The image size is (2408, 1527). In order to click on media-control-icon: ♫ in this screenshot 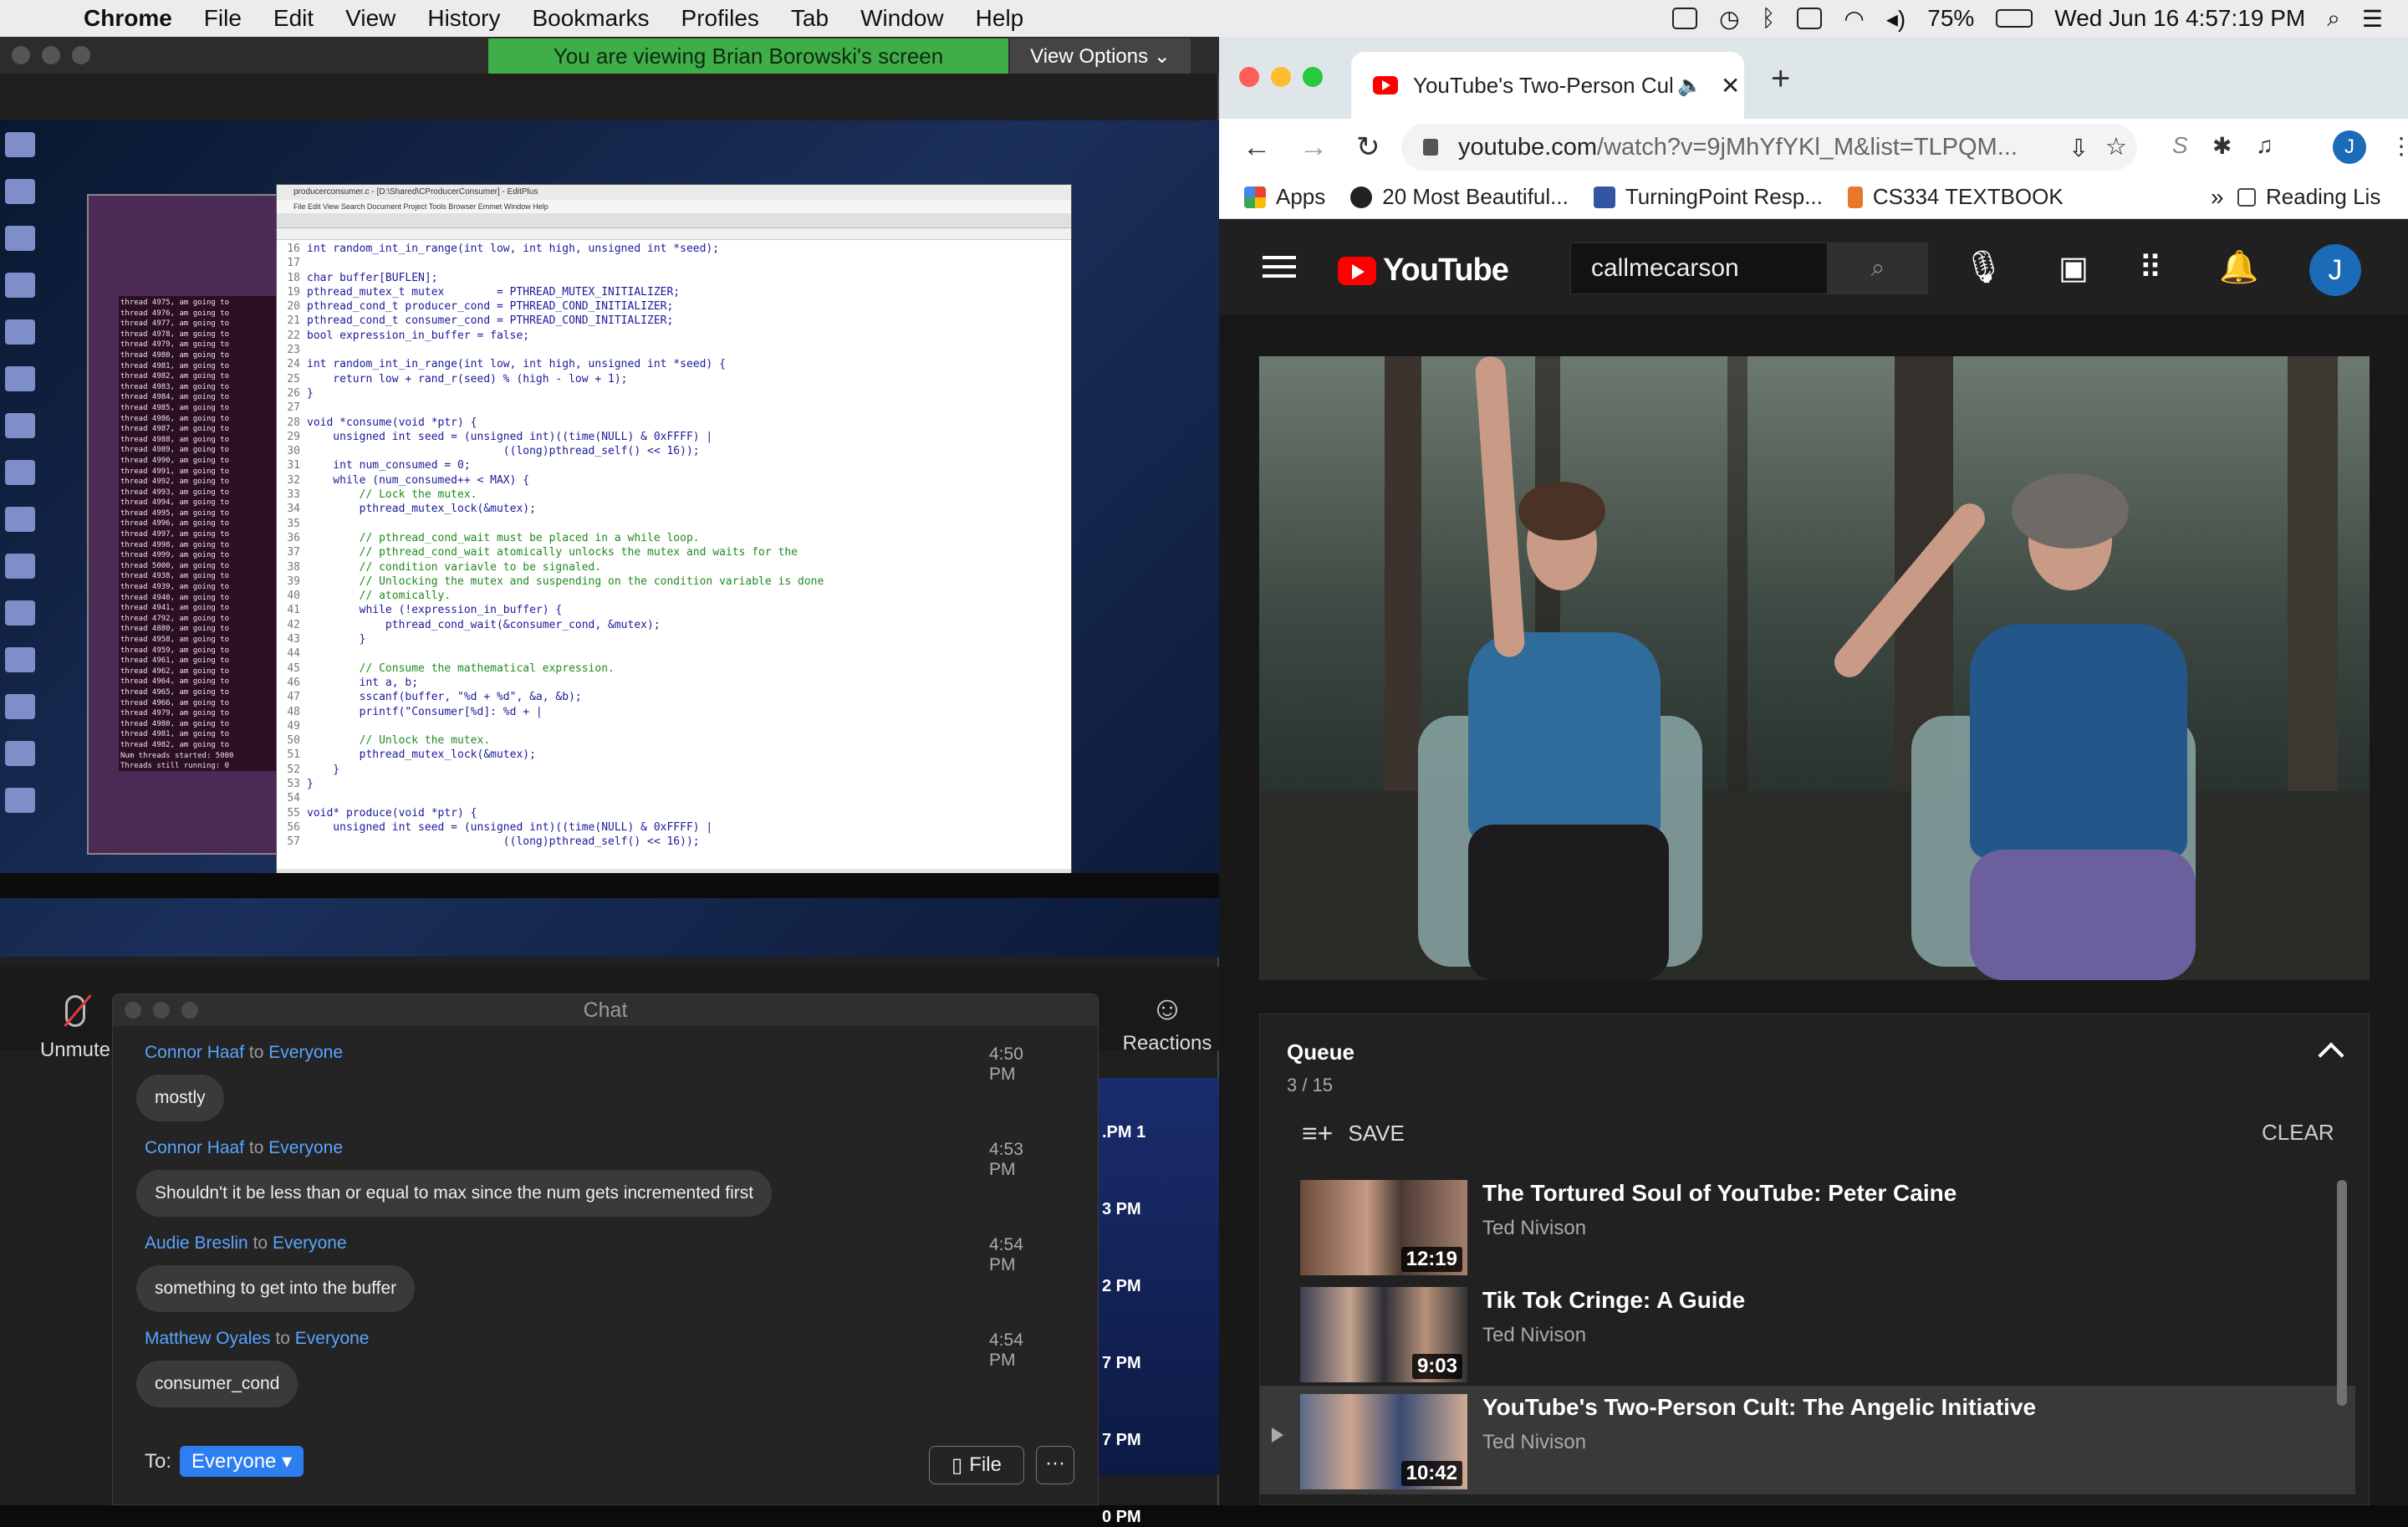, I will do `click(2264, 146)`.